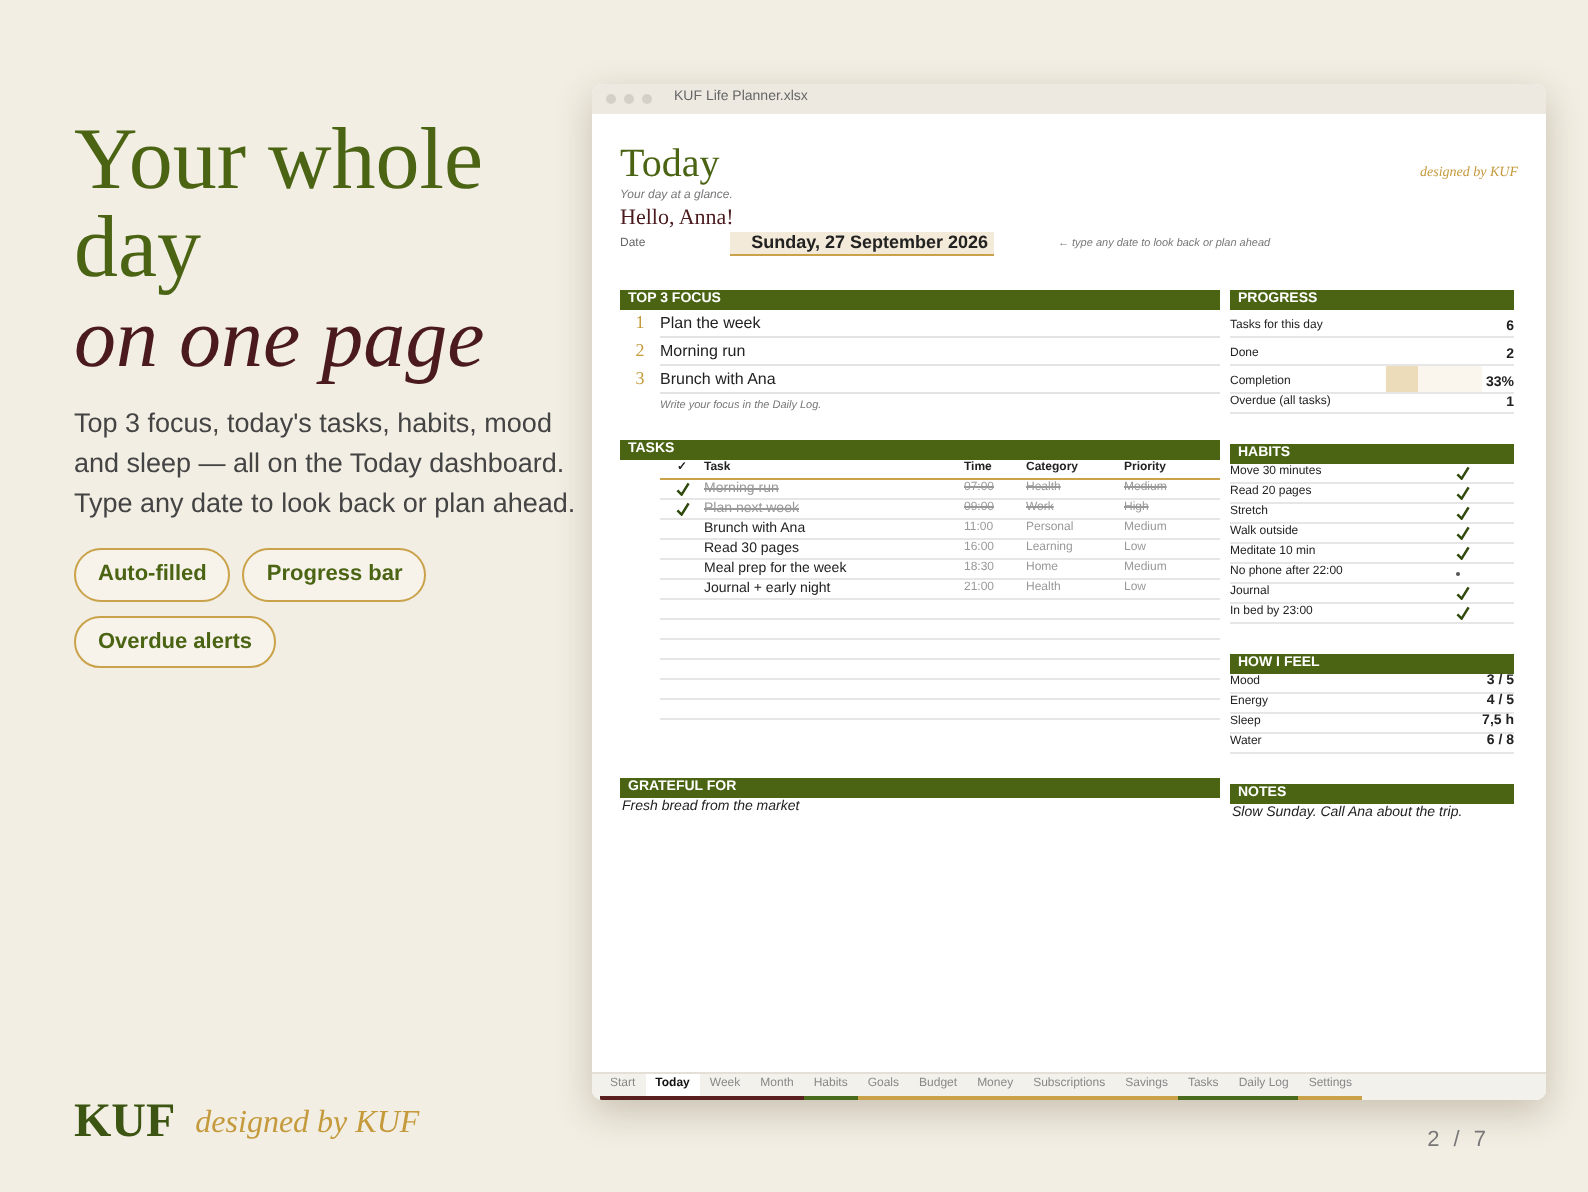 Image resolution: width=1588 pixels, height=1192 pixels. What do you see at coordinates (940, 352) in the screenshot?
I see `focus-item: Morning run` at bounding box center [940, 352].